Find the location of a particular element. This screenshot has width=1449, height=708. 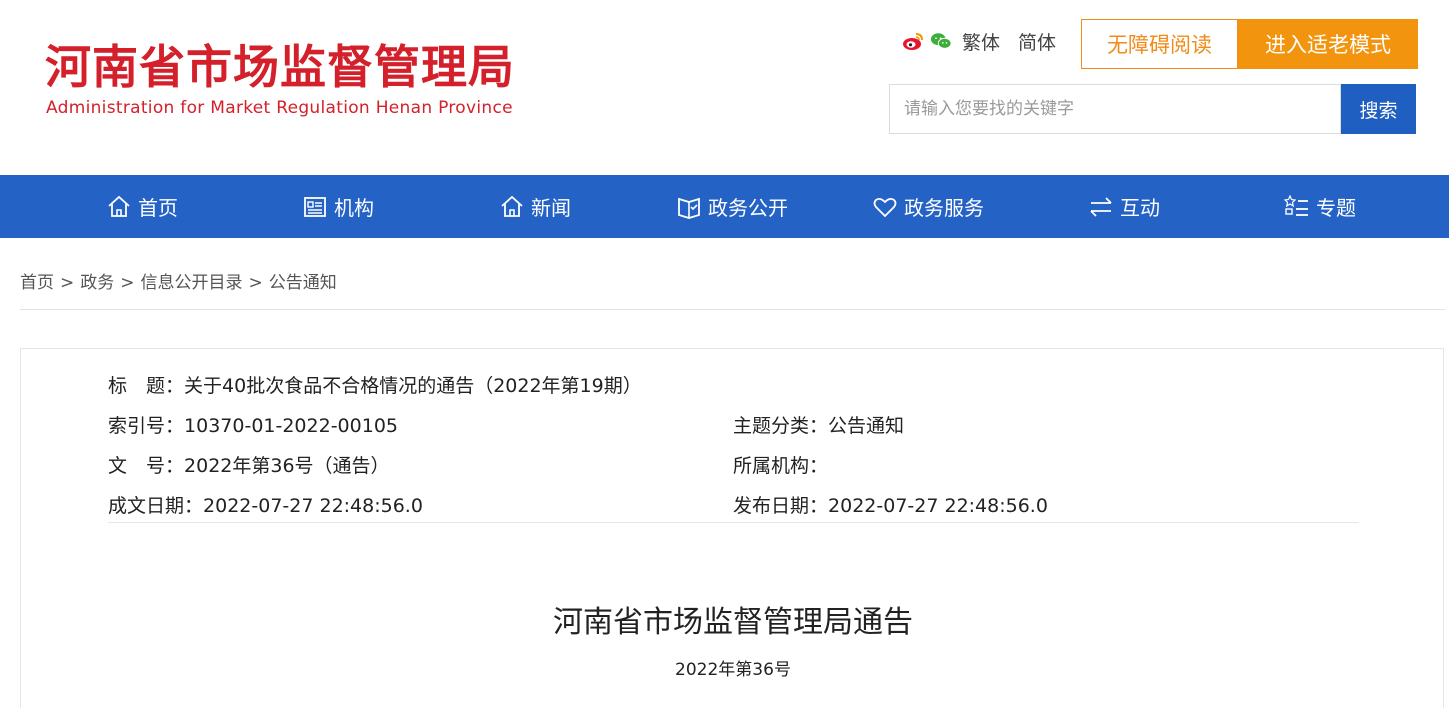

document-heading: 河南省市场监督管理局通告 is located at coordinates (733, 622).